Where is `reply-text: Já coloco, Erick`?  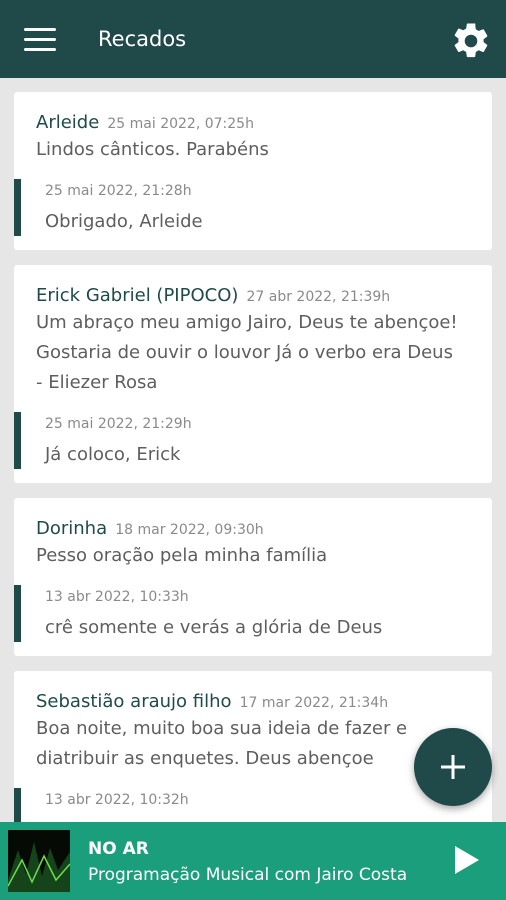
reply-text: Já coloco, Erick is located at coordinates (113, 454).